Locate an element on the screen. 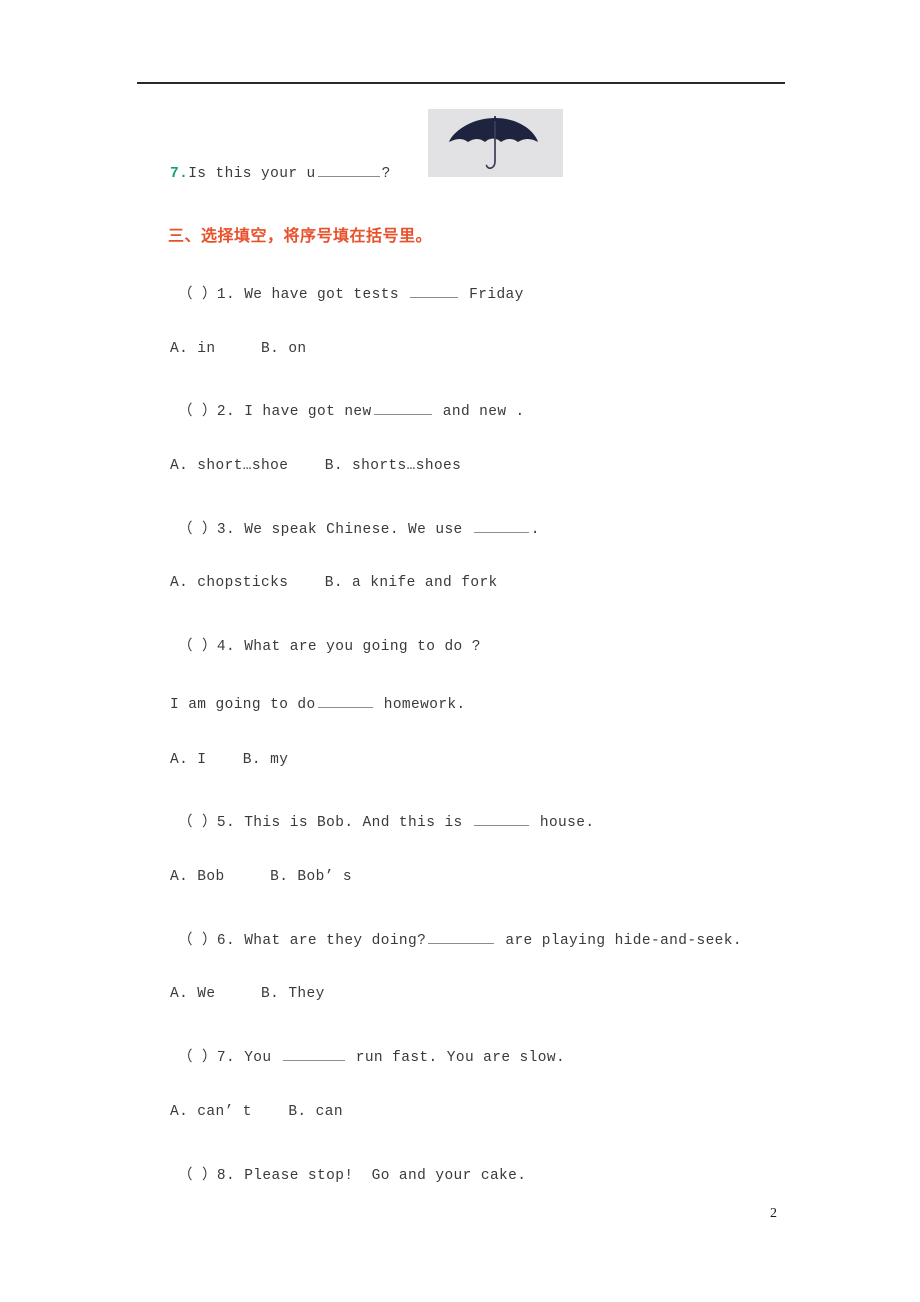 The image size is (920, 1302). item-7-text-before: Is this your u is located at coordinates (252, 173).